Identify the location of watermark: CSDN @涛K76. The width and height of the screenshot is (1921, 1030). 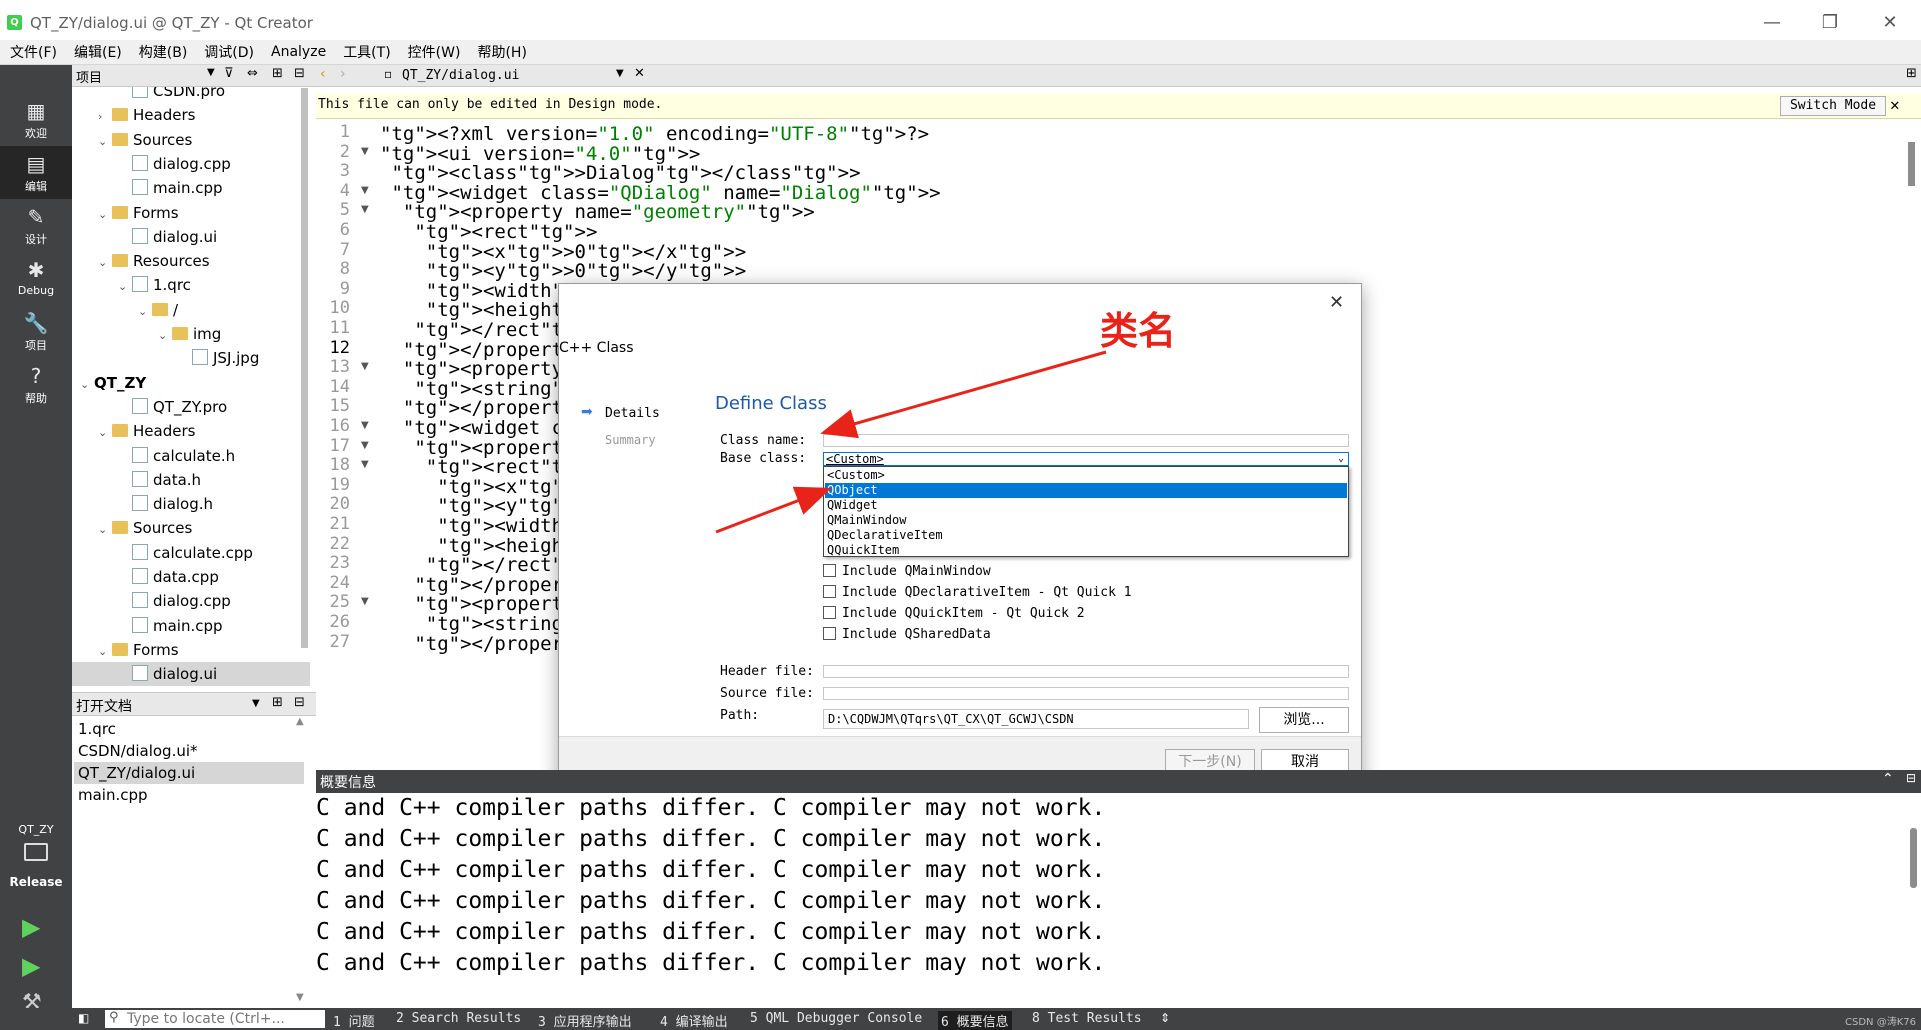
(1880, 1022).